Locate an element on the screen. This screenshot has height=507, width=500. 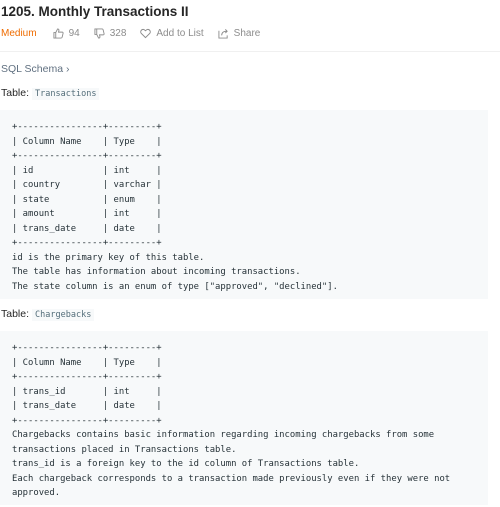
table-label-transactions: Table: Transactions is located at coordinates (50, 93).